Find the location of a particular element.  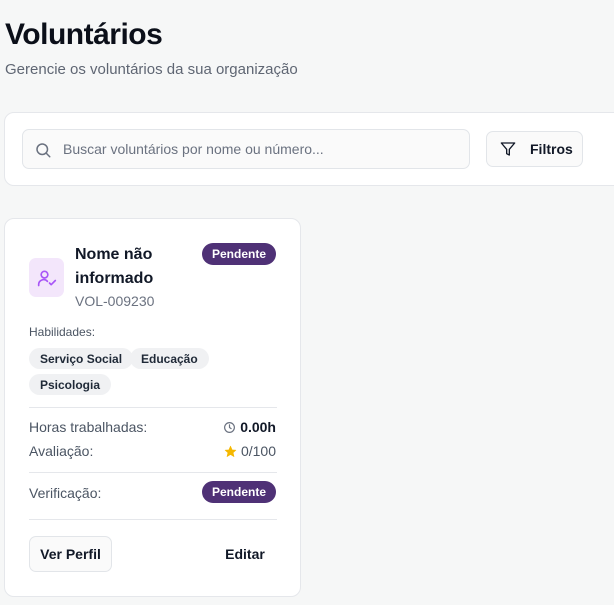

star-icon is located at coordinates (230, 451).